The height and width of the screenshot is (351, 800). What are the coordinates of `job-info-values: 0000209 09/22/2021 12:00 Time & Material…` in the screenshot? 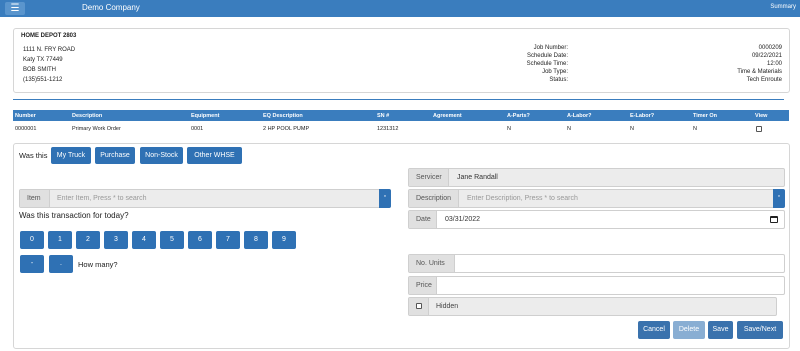 It's located at (722, 64).